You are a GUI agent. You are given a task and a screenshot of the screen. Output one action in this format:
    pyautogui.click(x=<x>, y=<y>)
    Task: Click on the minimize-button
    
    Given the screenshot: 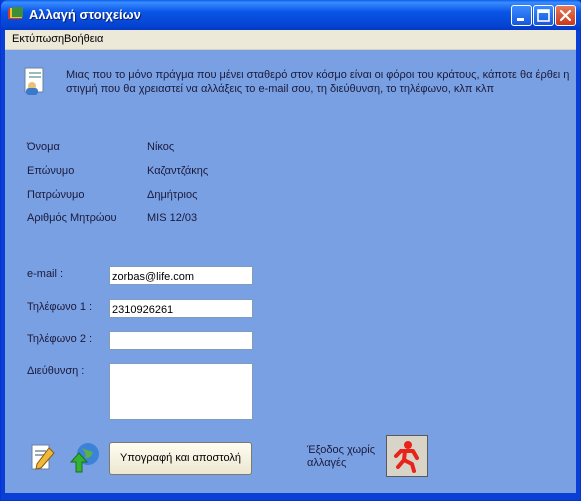 What is the action you would take?
    pyautogui.click(x=521, y=15)
    